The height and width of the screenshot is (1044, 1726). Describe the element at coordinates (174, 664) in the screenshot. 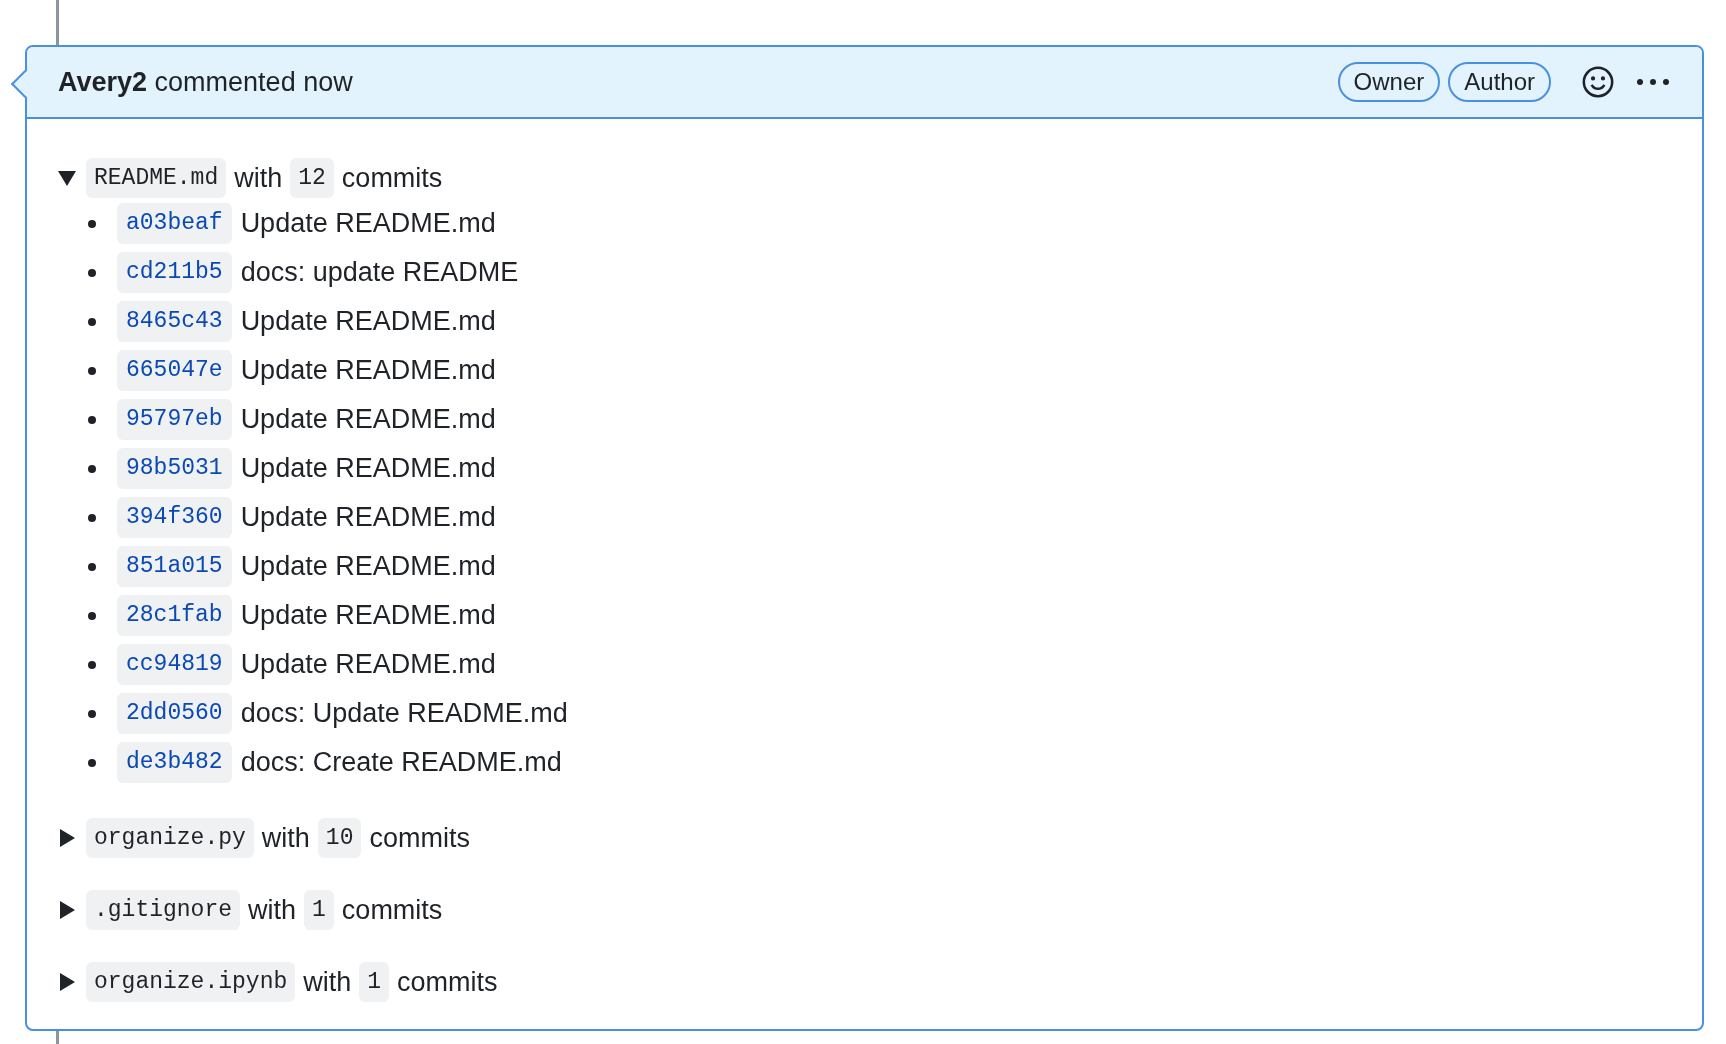

I see `commit-sha-link: cc94819` at that location.